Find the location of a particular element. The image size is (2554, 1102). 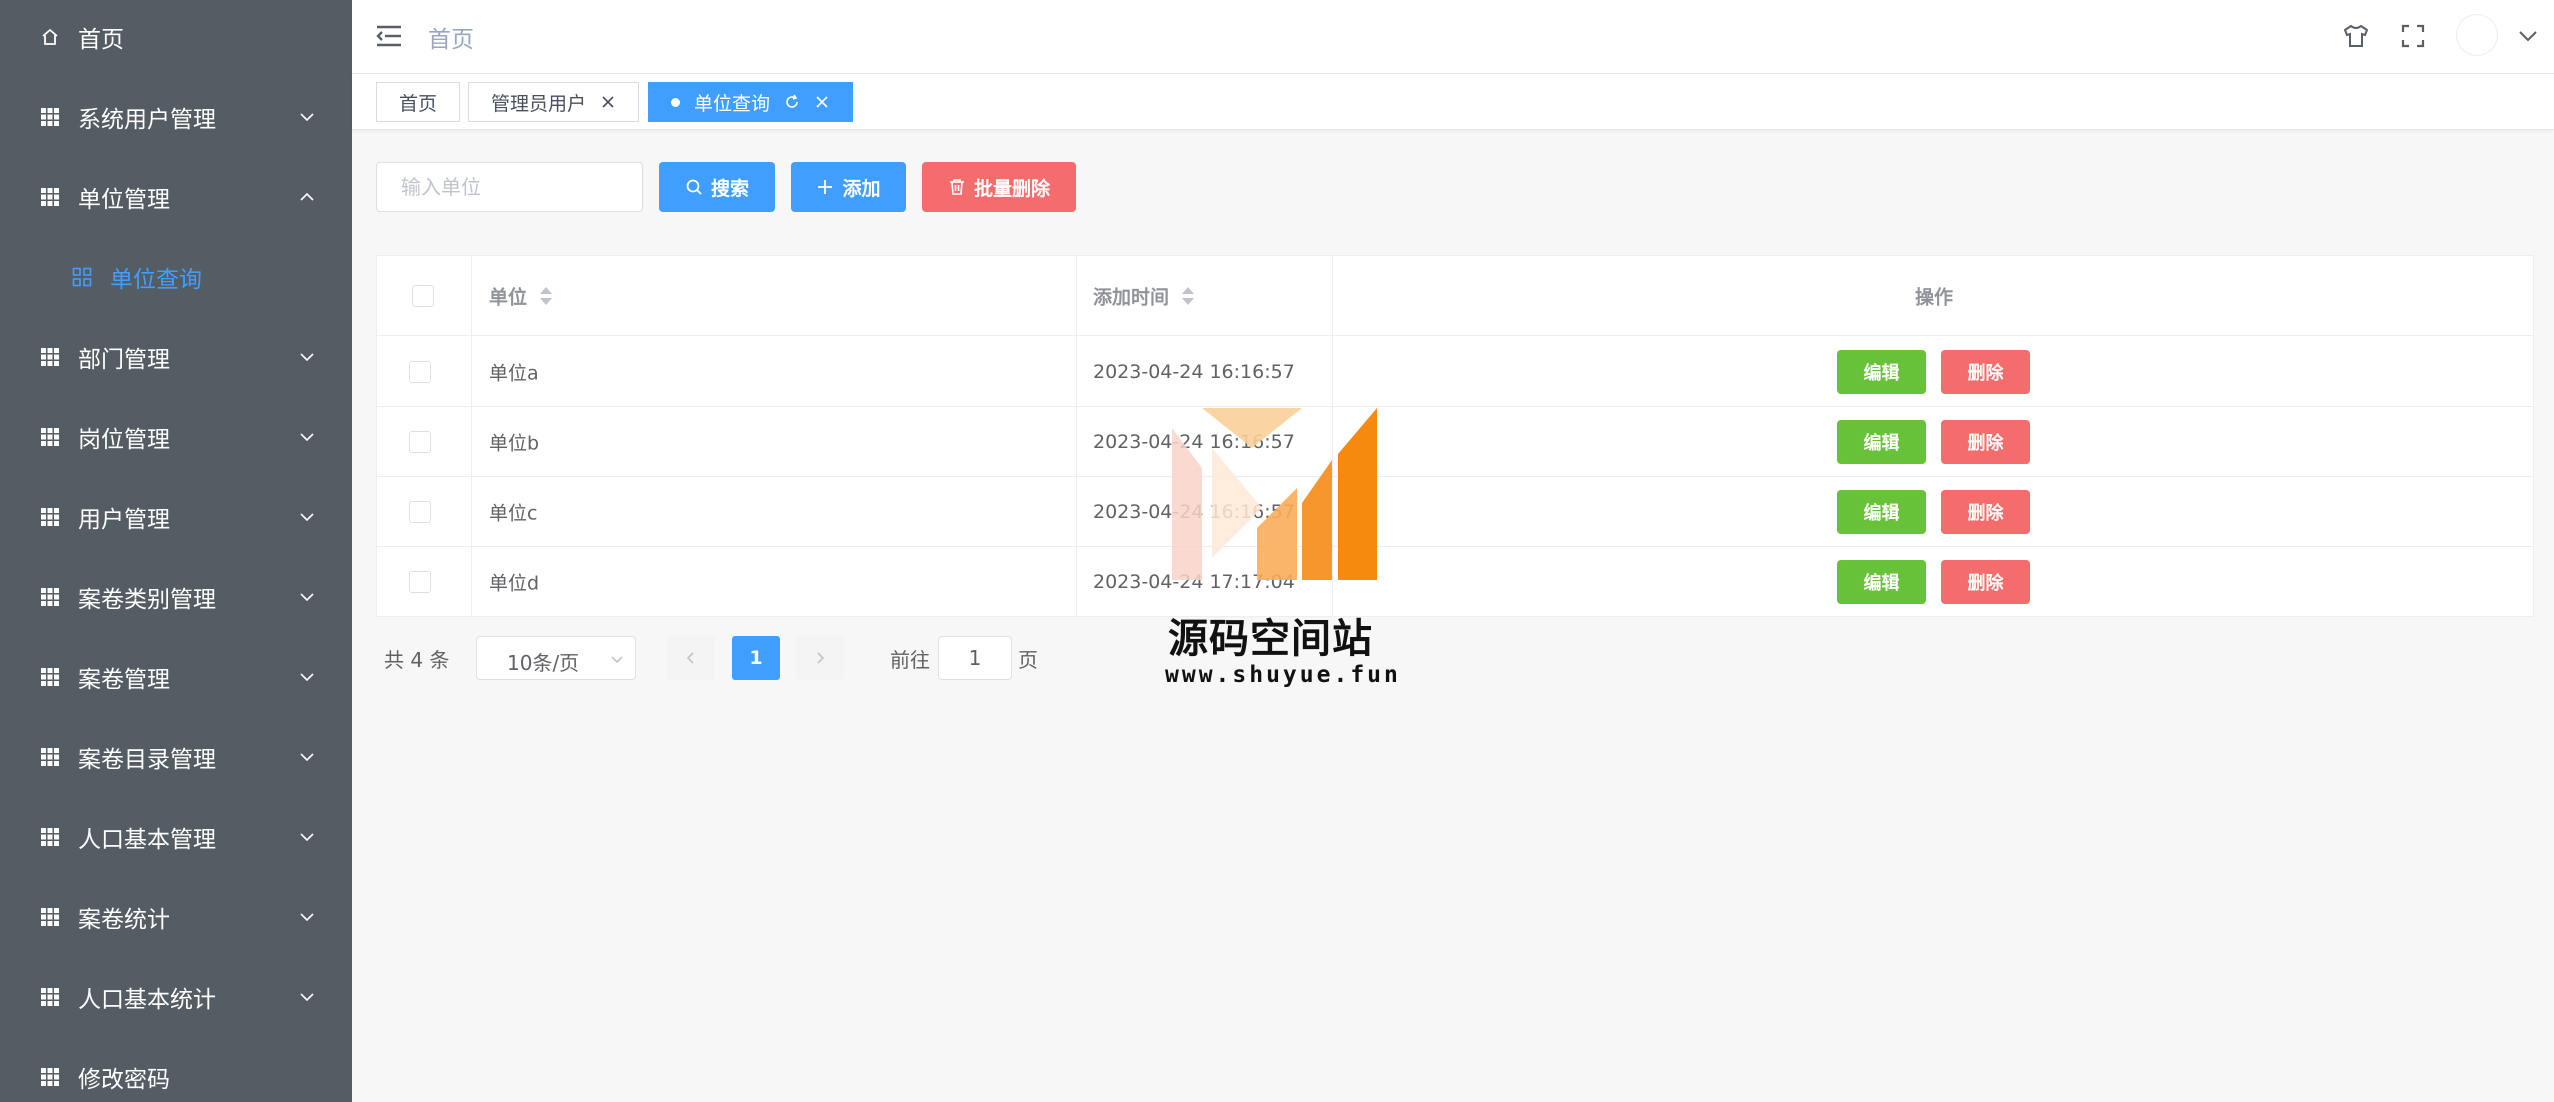

table-row: 单位b 2023-04-24 16:16:57 编辑 删除 is located at coordinates (1455, 442).